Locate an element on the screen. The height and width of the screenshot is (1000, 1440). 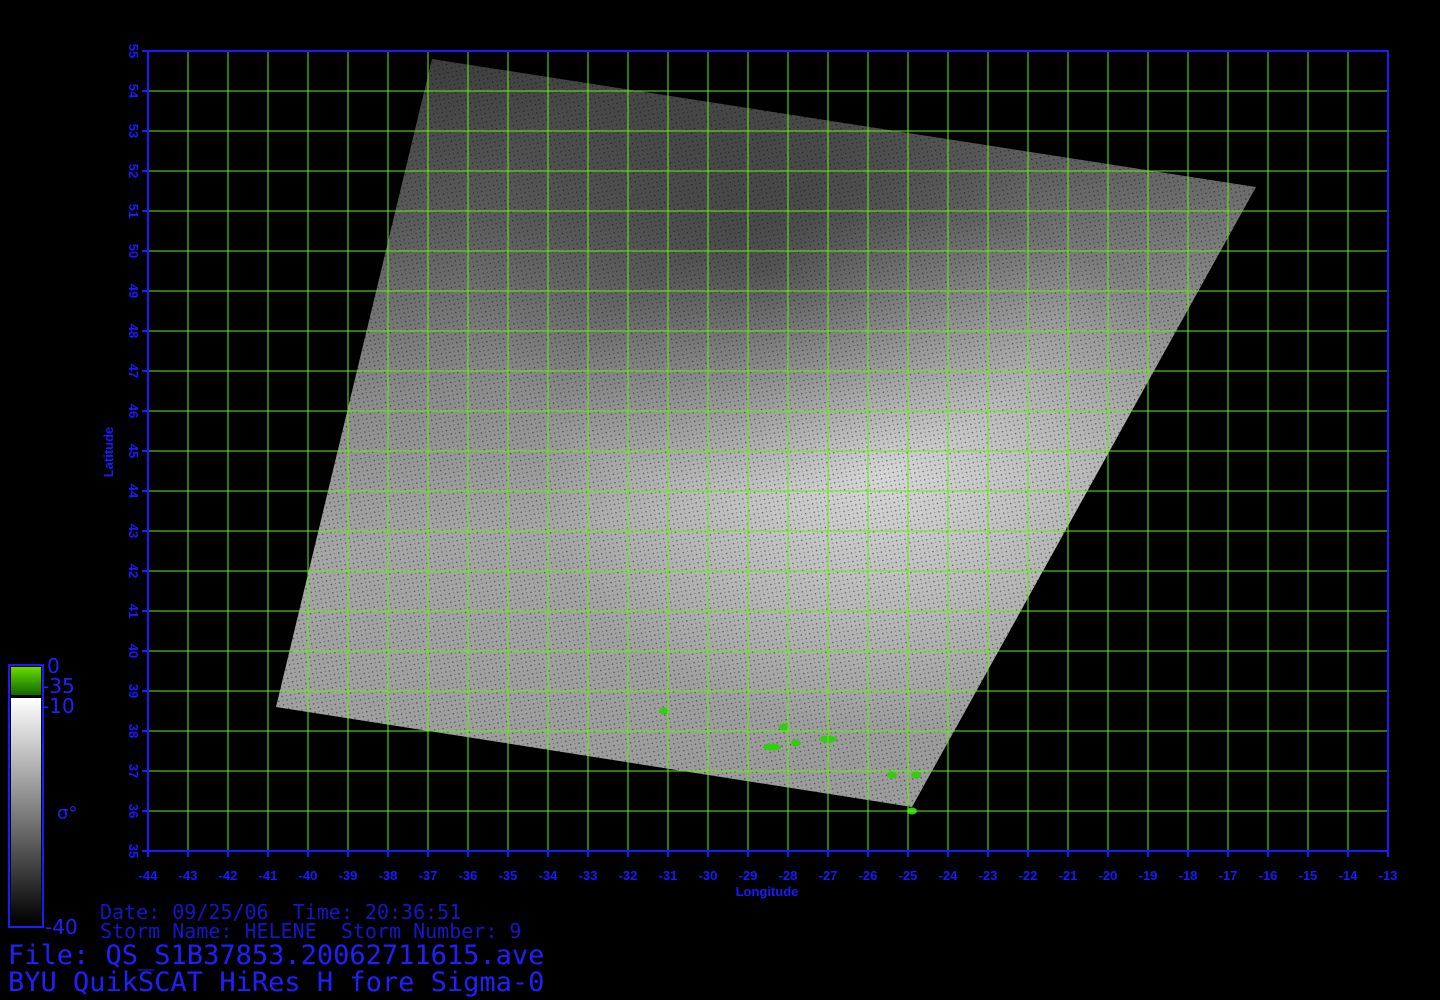
file-name-line: File: QS_S1B37853.20062711615.ave is located at coordinates (276, 955).